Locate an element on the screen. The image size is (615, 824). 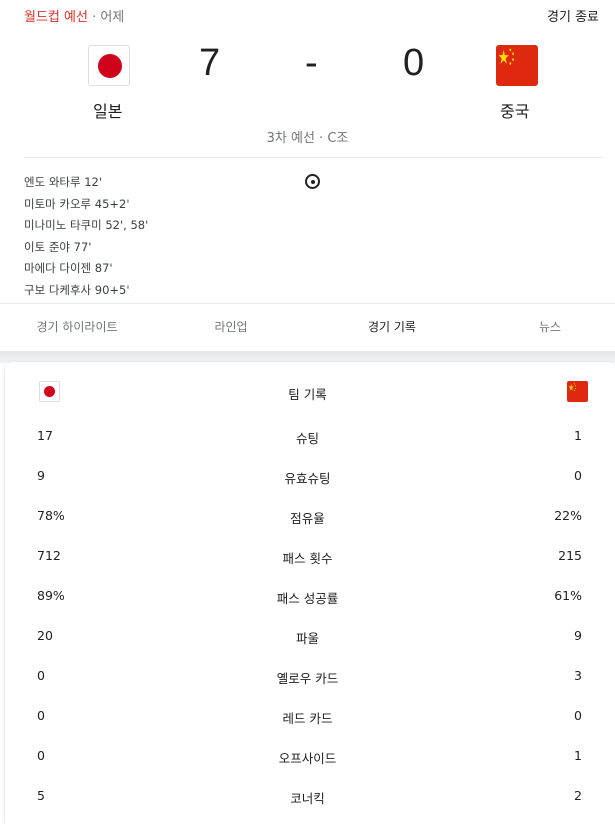
away-stat-value: 2 is located at coordinates (578, 795).